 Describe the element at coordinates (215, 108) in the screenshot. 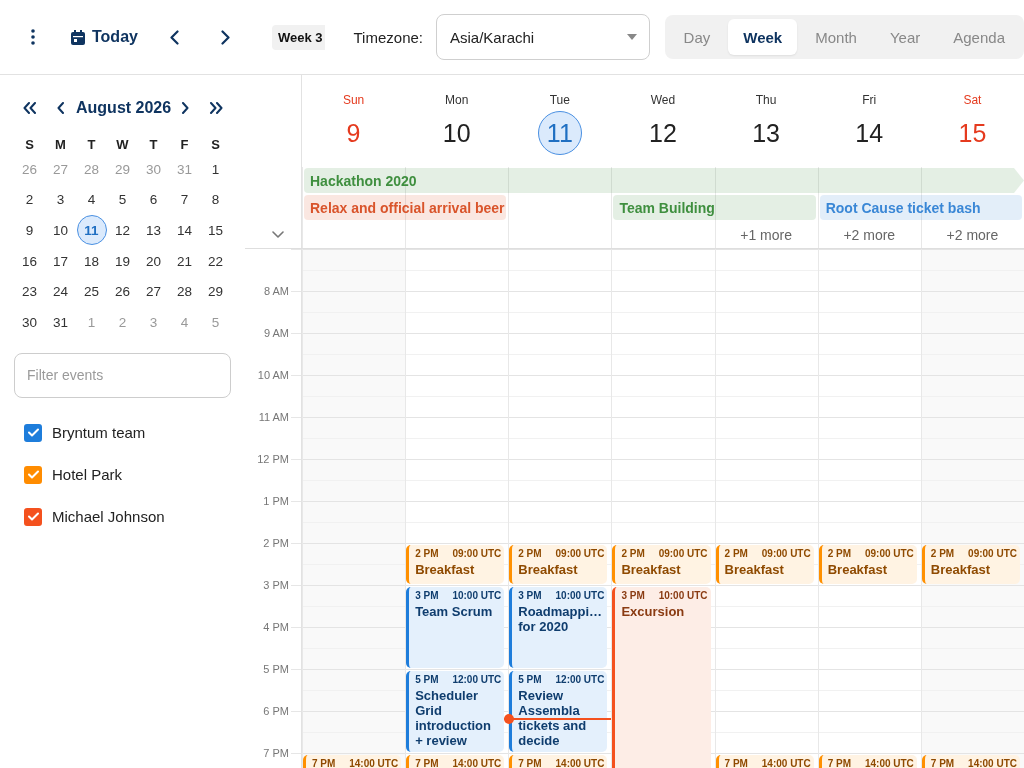

I see `double-chevron-right-icon` at that location.